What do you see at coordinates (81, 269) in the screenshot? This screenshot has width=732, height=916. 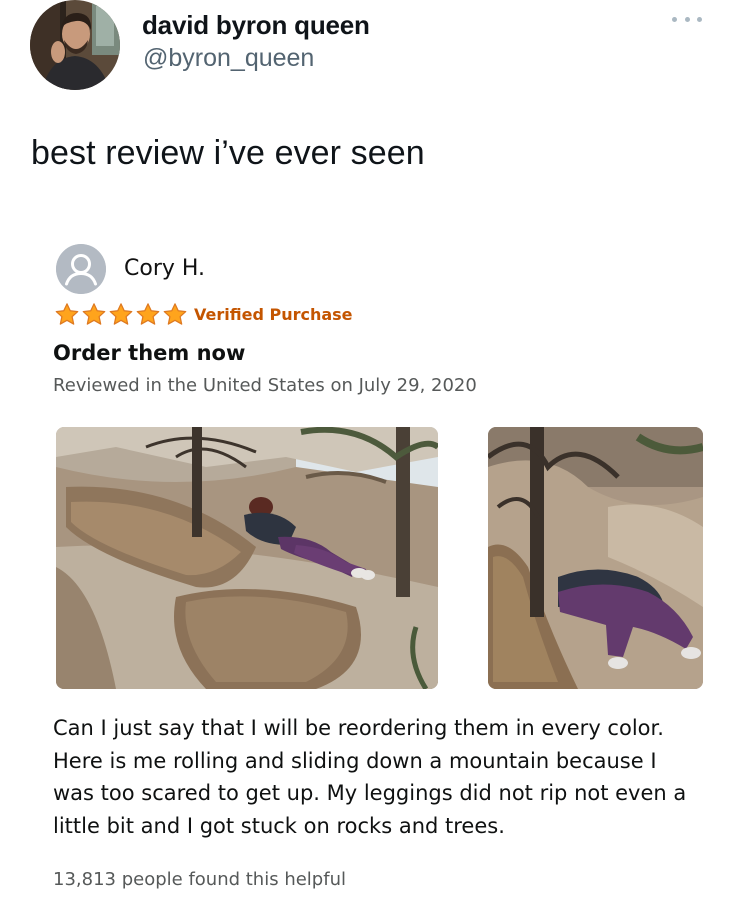 I see `reviewer-avatar-icon` at bounding box center [81, 269].